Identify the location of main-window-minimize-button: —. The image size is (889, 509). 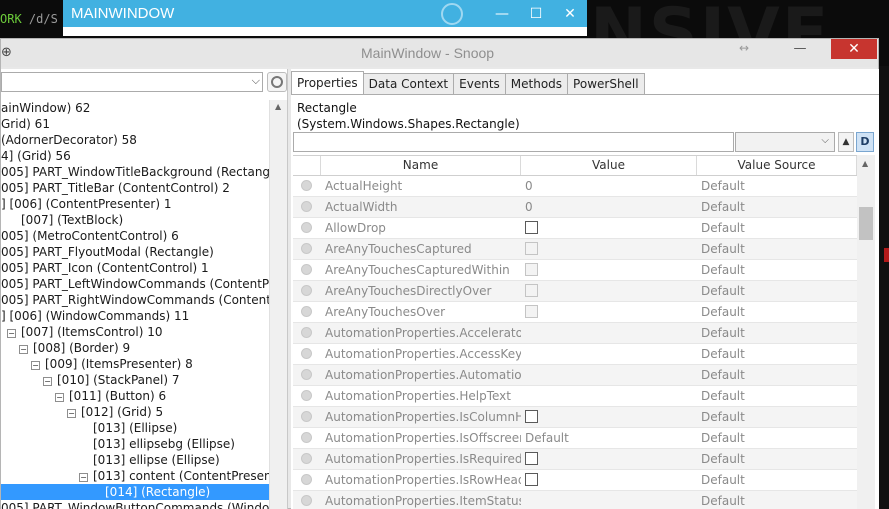
(502, 14).